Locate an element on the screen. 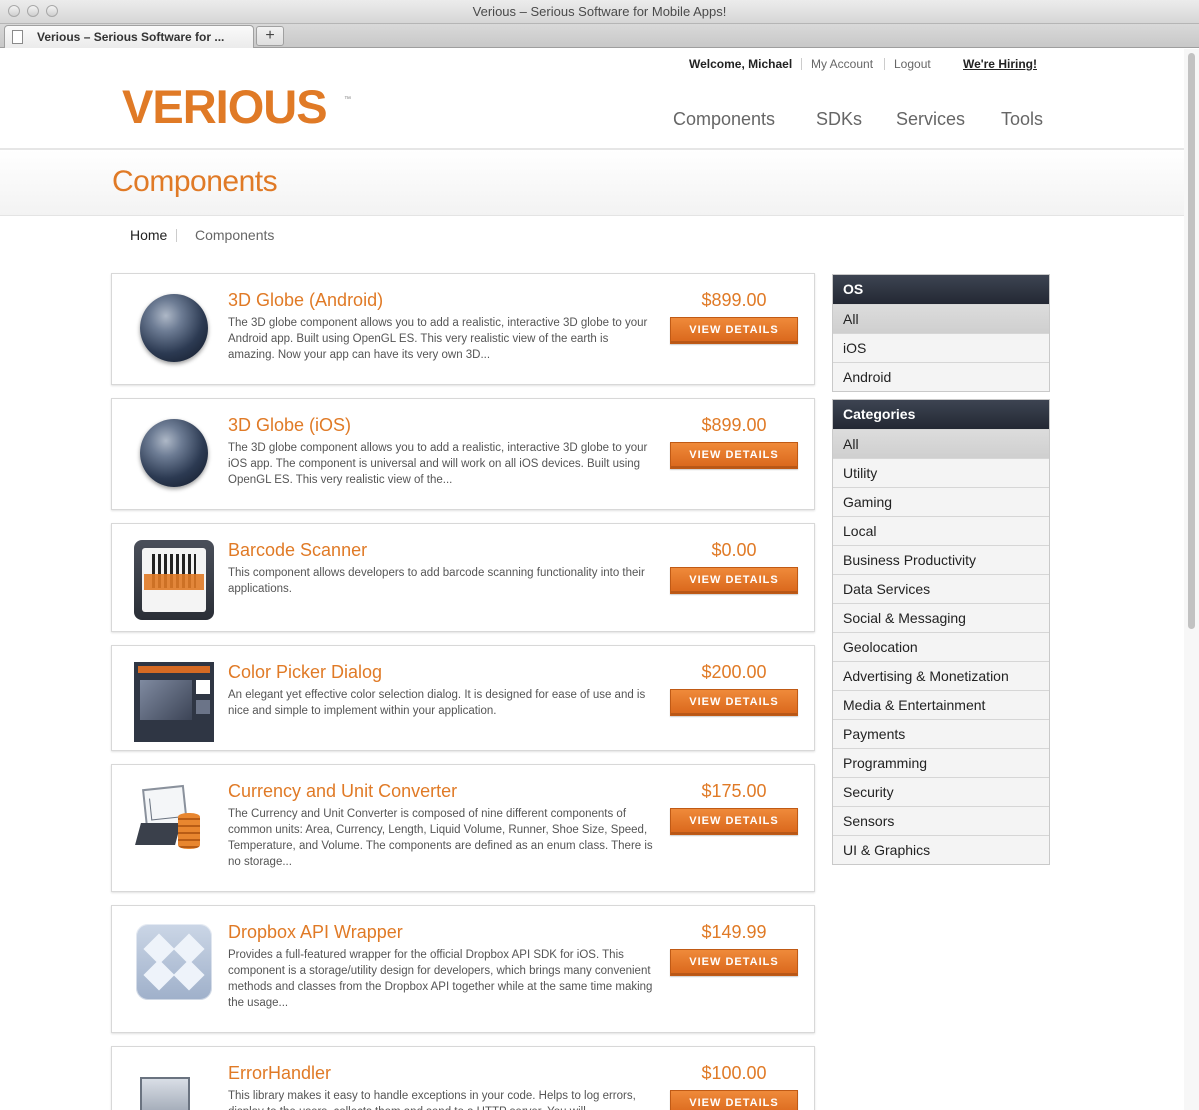 This screenshot has width=1199, height=1110. os-item-all: All is located at coordinates (941, 318).